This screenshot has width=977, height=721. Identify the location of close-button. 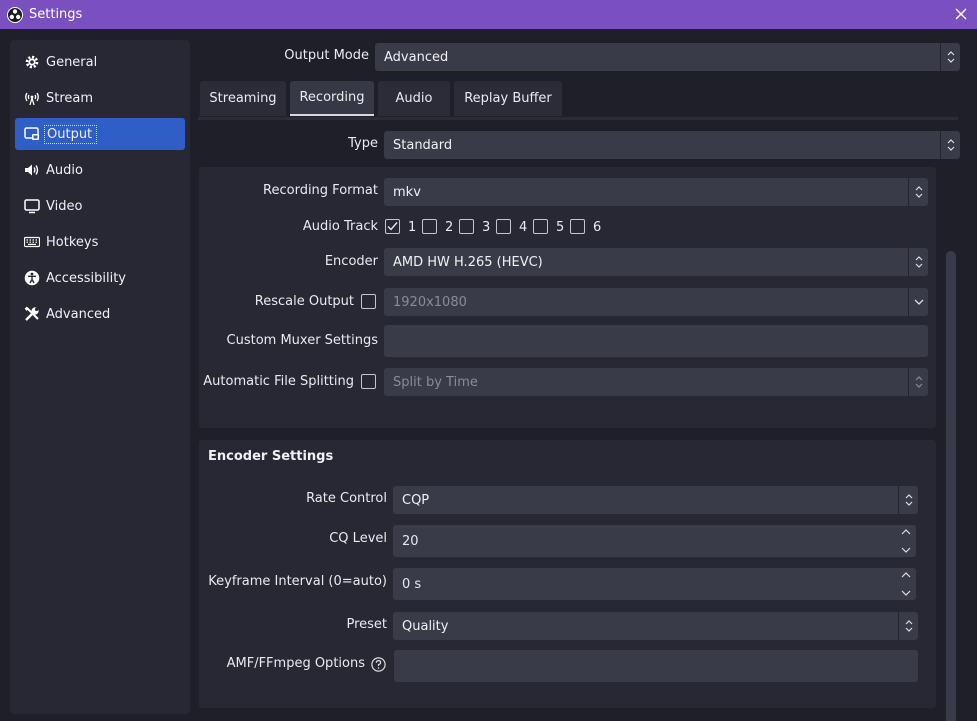
(961, 14).